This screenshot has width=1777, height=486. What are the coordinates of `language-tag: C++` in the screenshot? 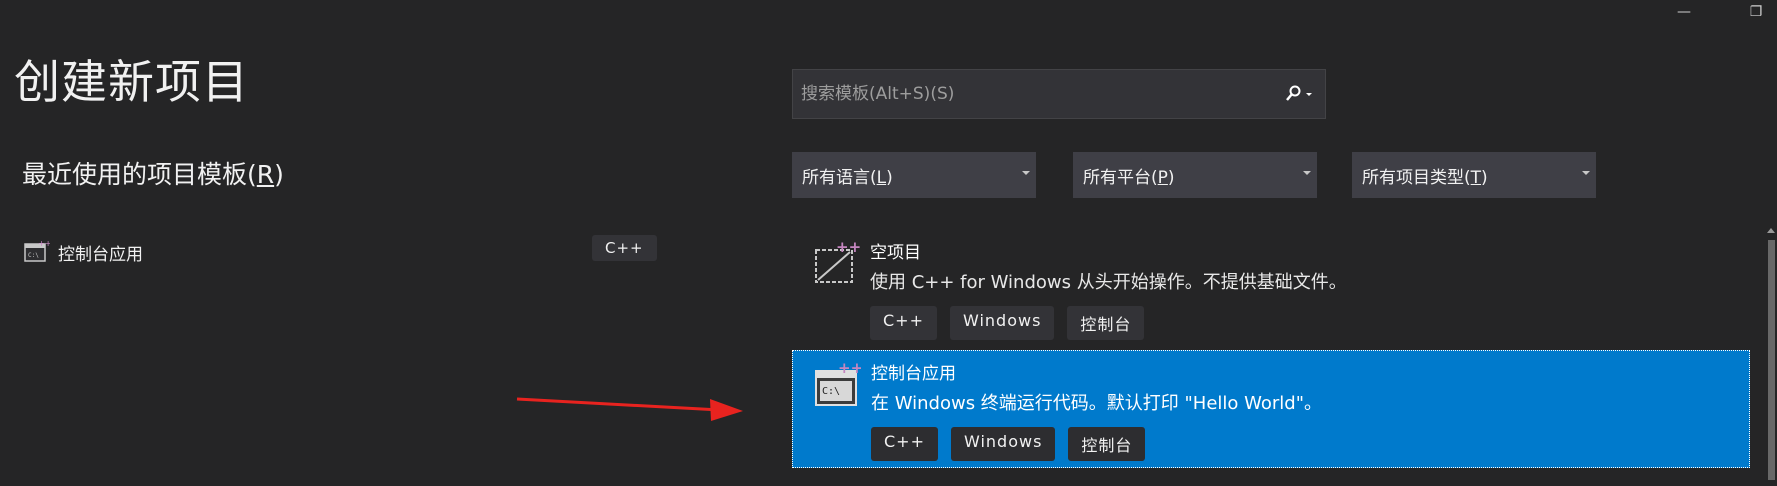 It's located at (624, 248).